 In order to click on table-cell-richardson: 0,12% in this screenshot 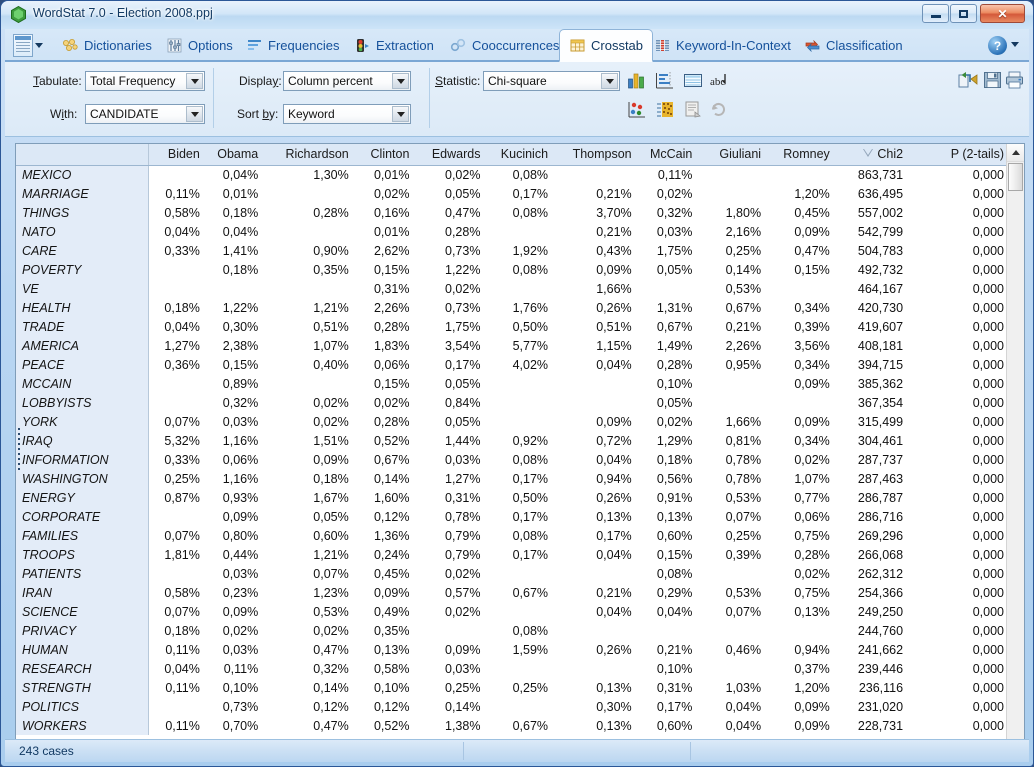, I will do `click(307, 706)`.